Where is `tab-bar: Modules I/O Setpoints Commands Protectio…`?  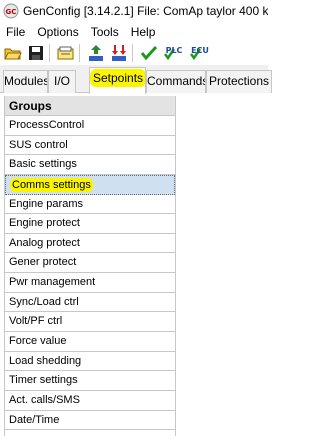 tab-bar: Modules I/O Setpoints Commands Protectio… is located at coordinates (136, 79).